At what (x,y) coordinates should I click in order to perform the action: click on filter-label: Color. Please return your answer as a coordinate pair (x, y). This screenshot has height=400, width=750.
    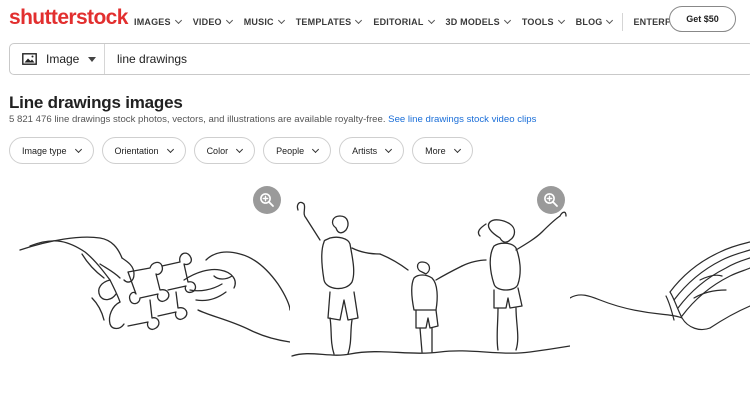
    Looking at the image, I should click on (217, 150).